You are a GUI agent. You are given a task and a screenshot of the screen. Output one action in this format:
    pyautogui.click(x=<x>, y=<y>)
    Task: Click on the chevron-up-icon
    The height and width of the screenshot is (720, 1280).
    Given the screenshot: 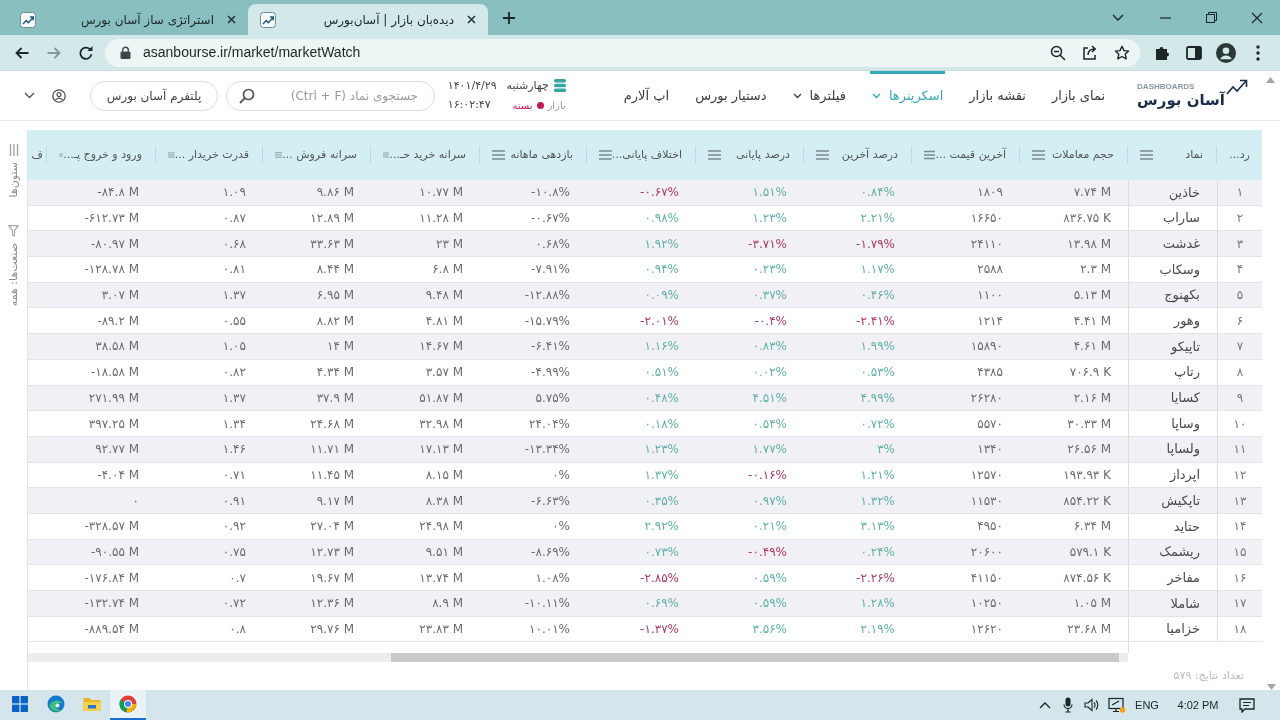 What is the action you would take?
    pyautogui.click(x=1045, y=705)
    